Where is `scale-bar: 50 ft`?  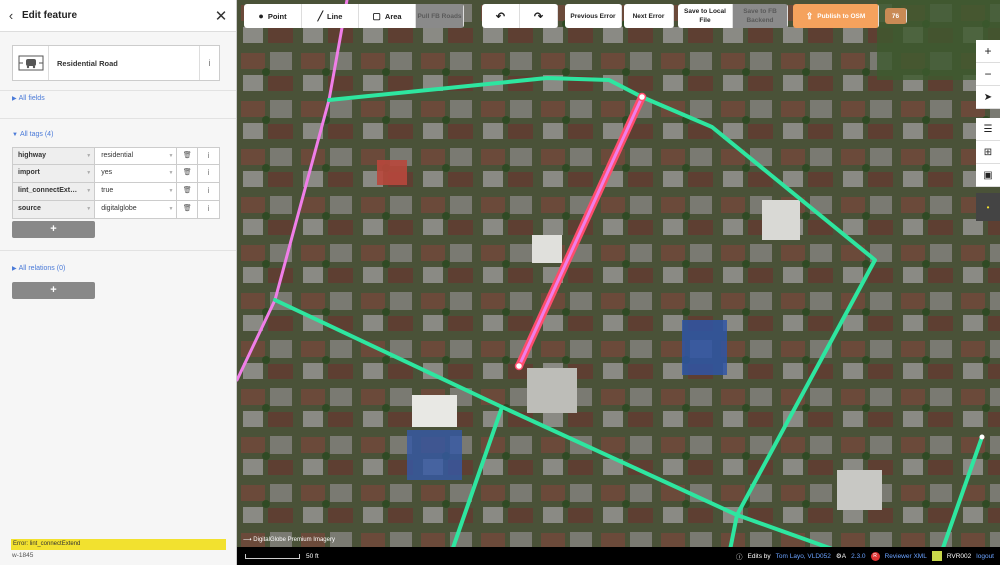 scale-bar: 50 ft is located at coordinates (282, 556).